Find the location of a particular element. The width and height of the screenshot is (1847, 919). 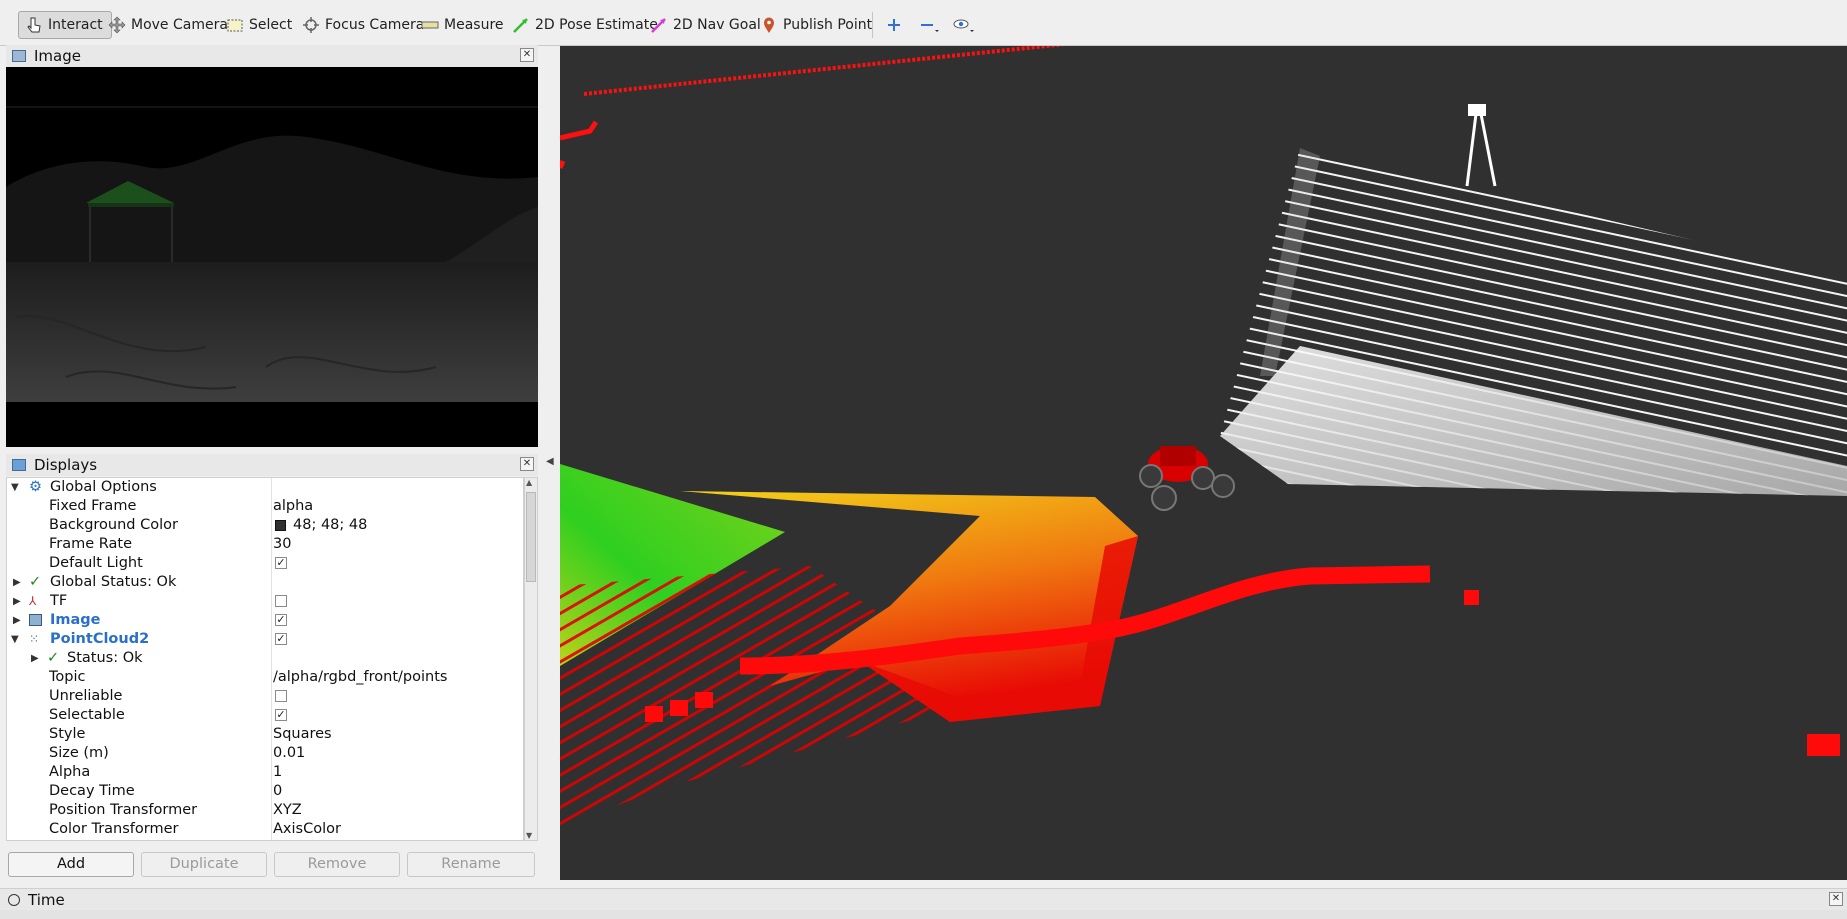

publish-point-icon is located at coordinates (769, 25).